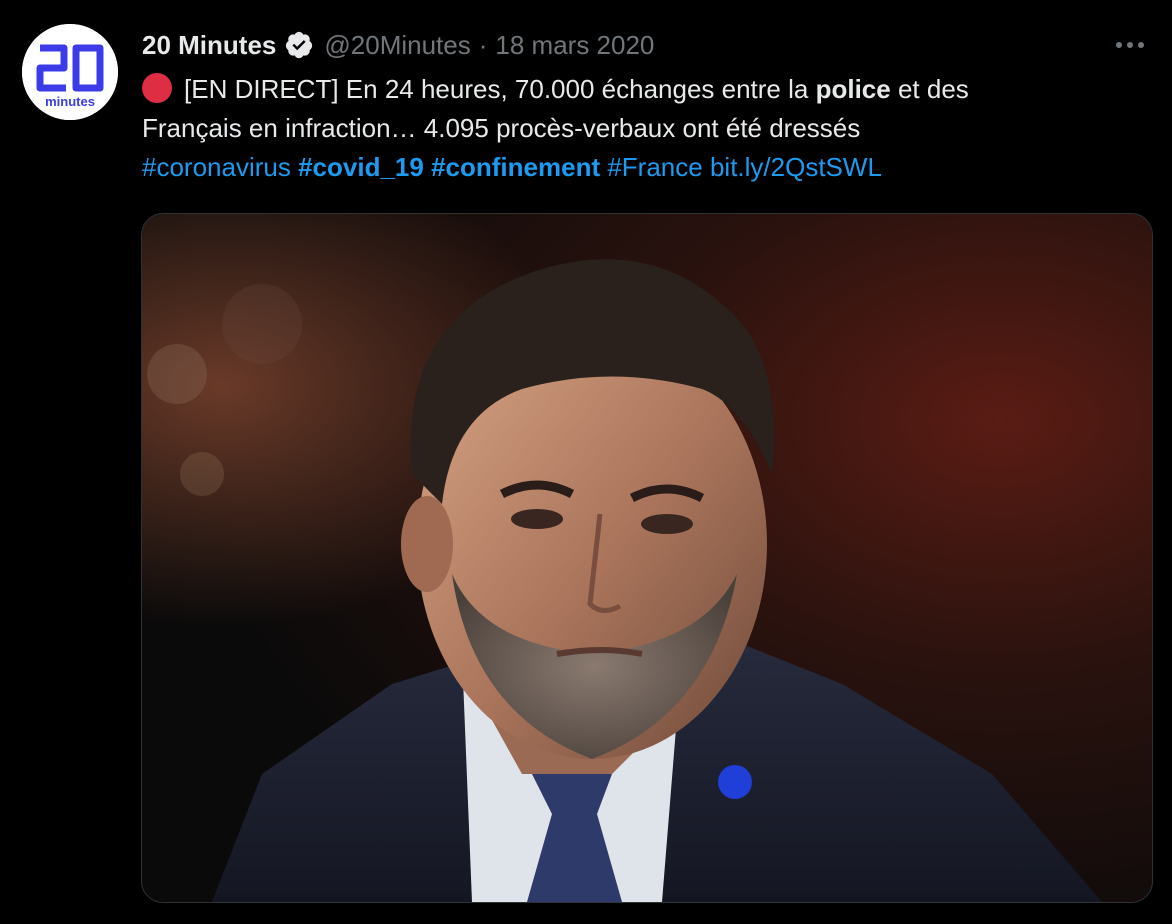 This screenshot has width=1172, height=924. Describe the element at coordinates (157, 88) in the screenshot. I see `red-circle-icon` at that location.